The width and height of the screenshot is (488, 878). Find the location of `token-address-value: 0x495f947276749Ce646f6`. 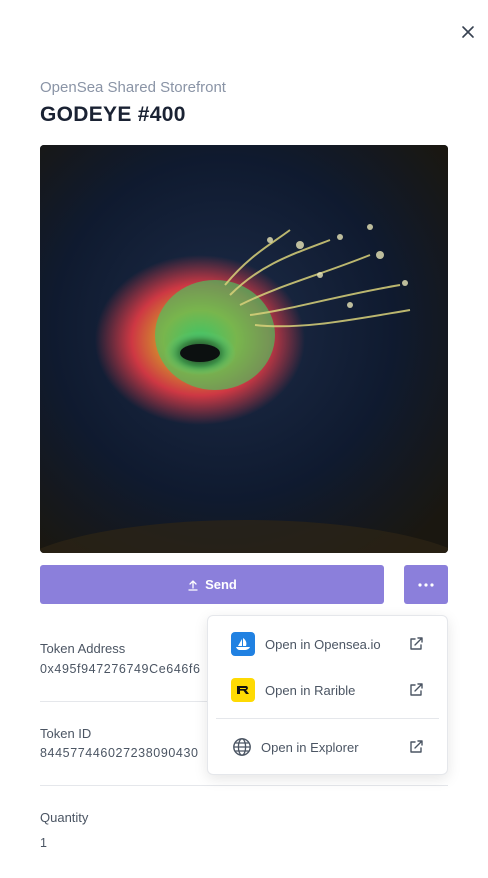

token-address-value: 0x495f947276749Ce646f6 is located at coordinates (120, 669).